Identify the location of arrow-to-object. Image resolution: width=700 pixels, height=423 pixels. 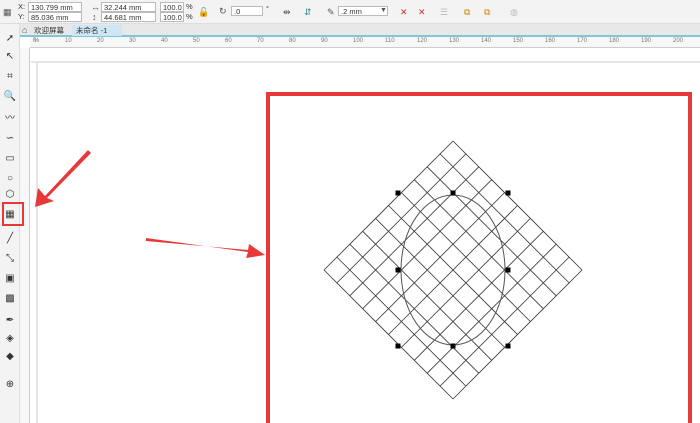
(205, 248).